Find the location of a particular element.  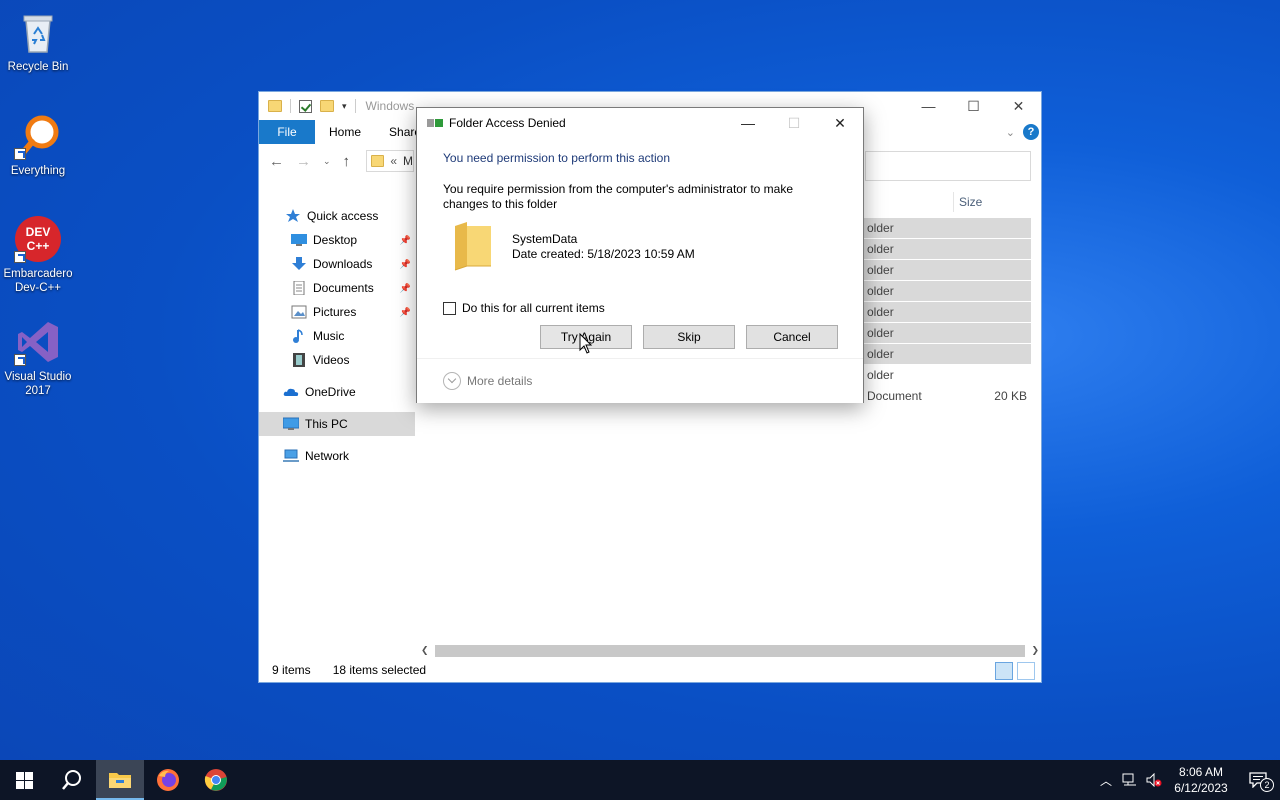

show-hidden-icons-chevron-icon: ︿ is located at coordinates (1106, 780).